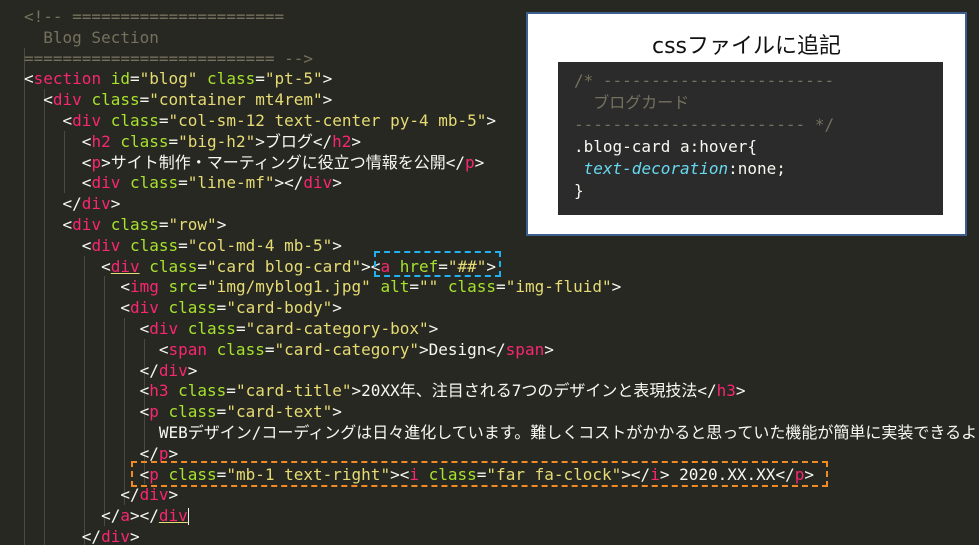  What do you see at coordinates (284, 266) in the screenshot?
I see `code-token: "card blog-card"` at bounding box center [284, 266].